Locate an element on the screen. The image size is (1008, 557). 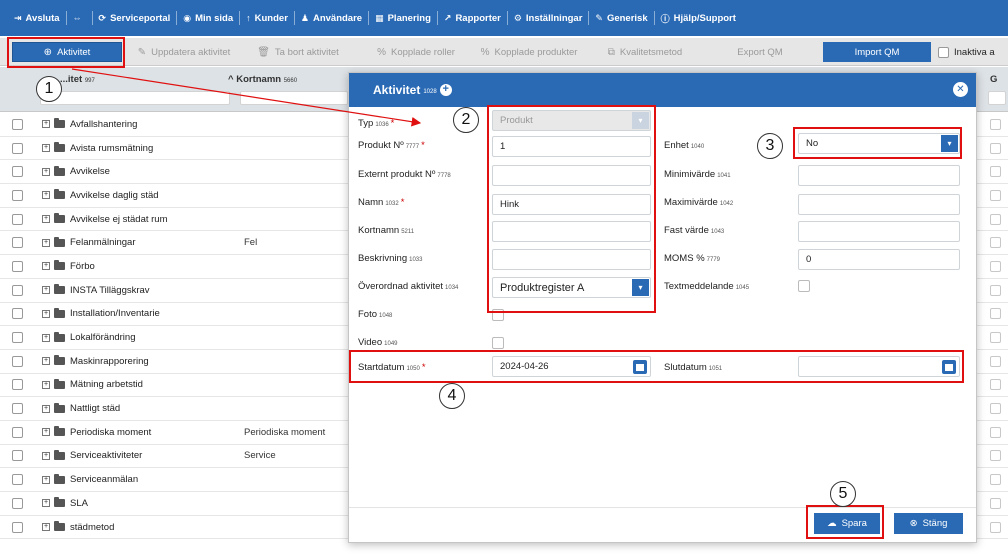
nav-item-3: ◉ Min sida is located at coordinates (209, 18).